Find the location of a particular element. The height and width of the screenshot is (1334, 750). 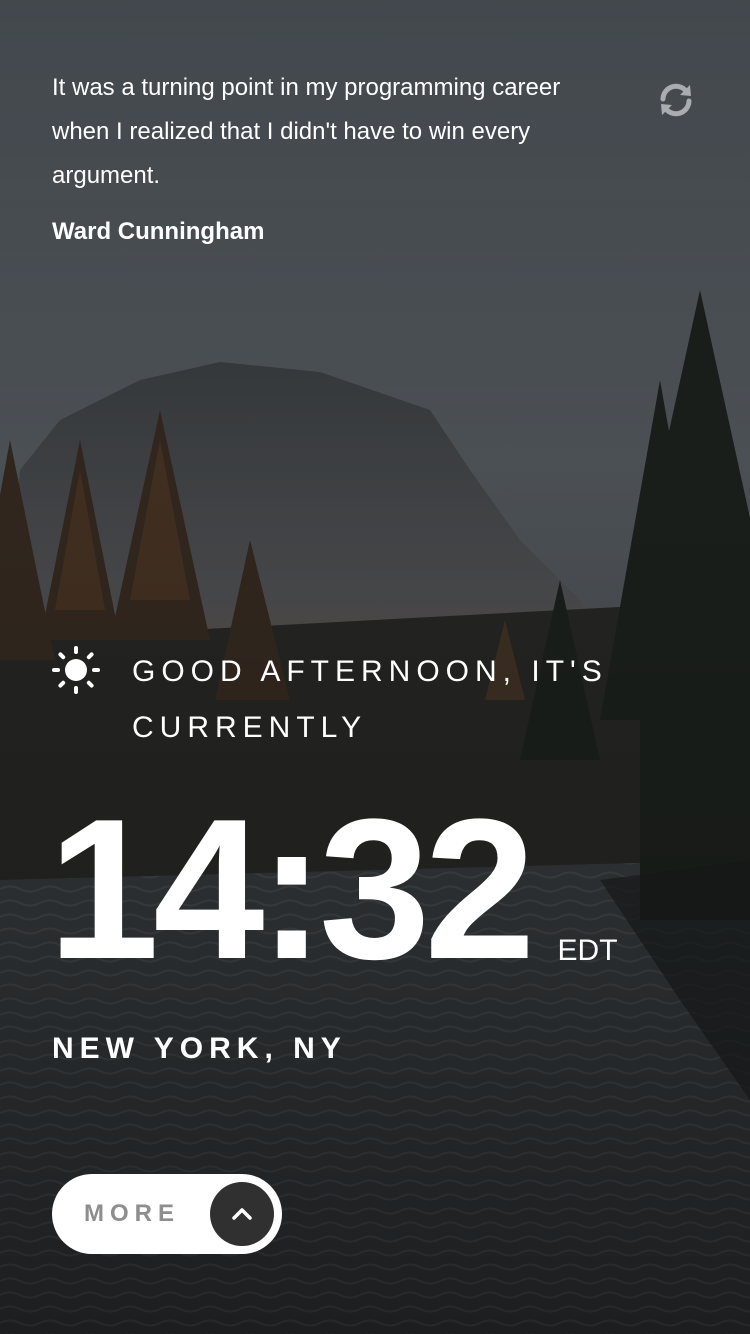

chevron-up-icon is located at coordinates (242, 1214).